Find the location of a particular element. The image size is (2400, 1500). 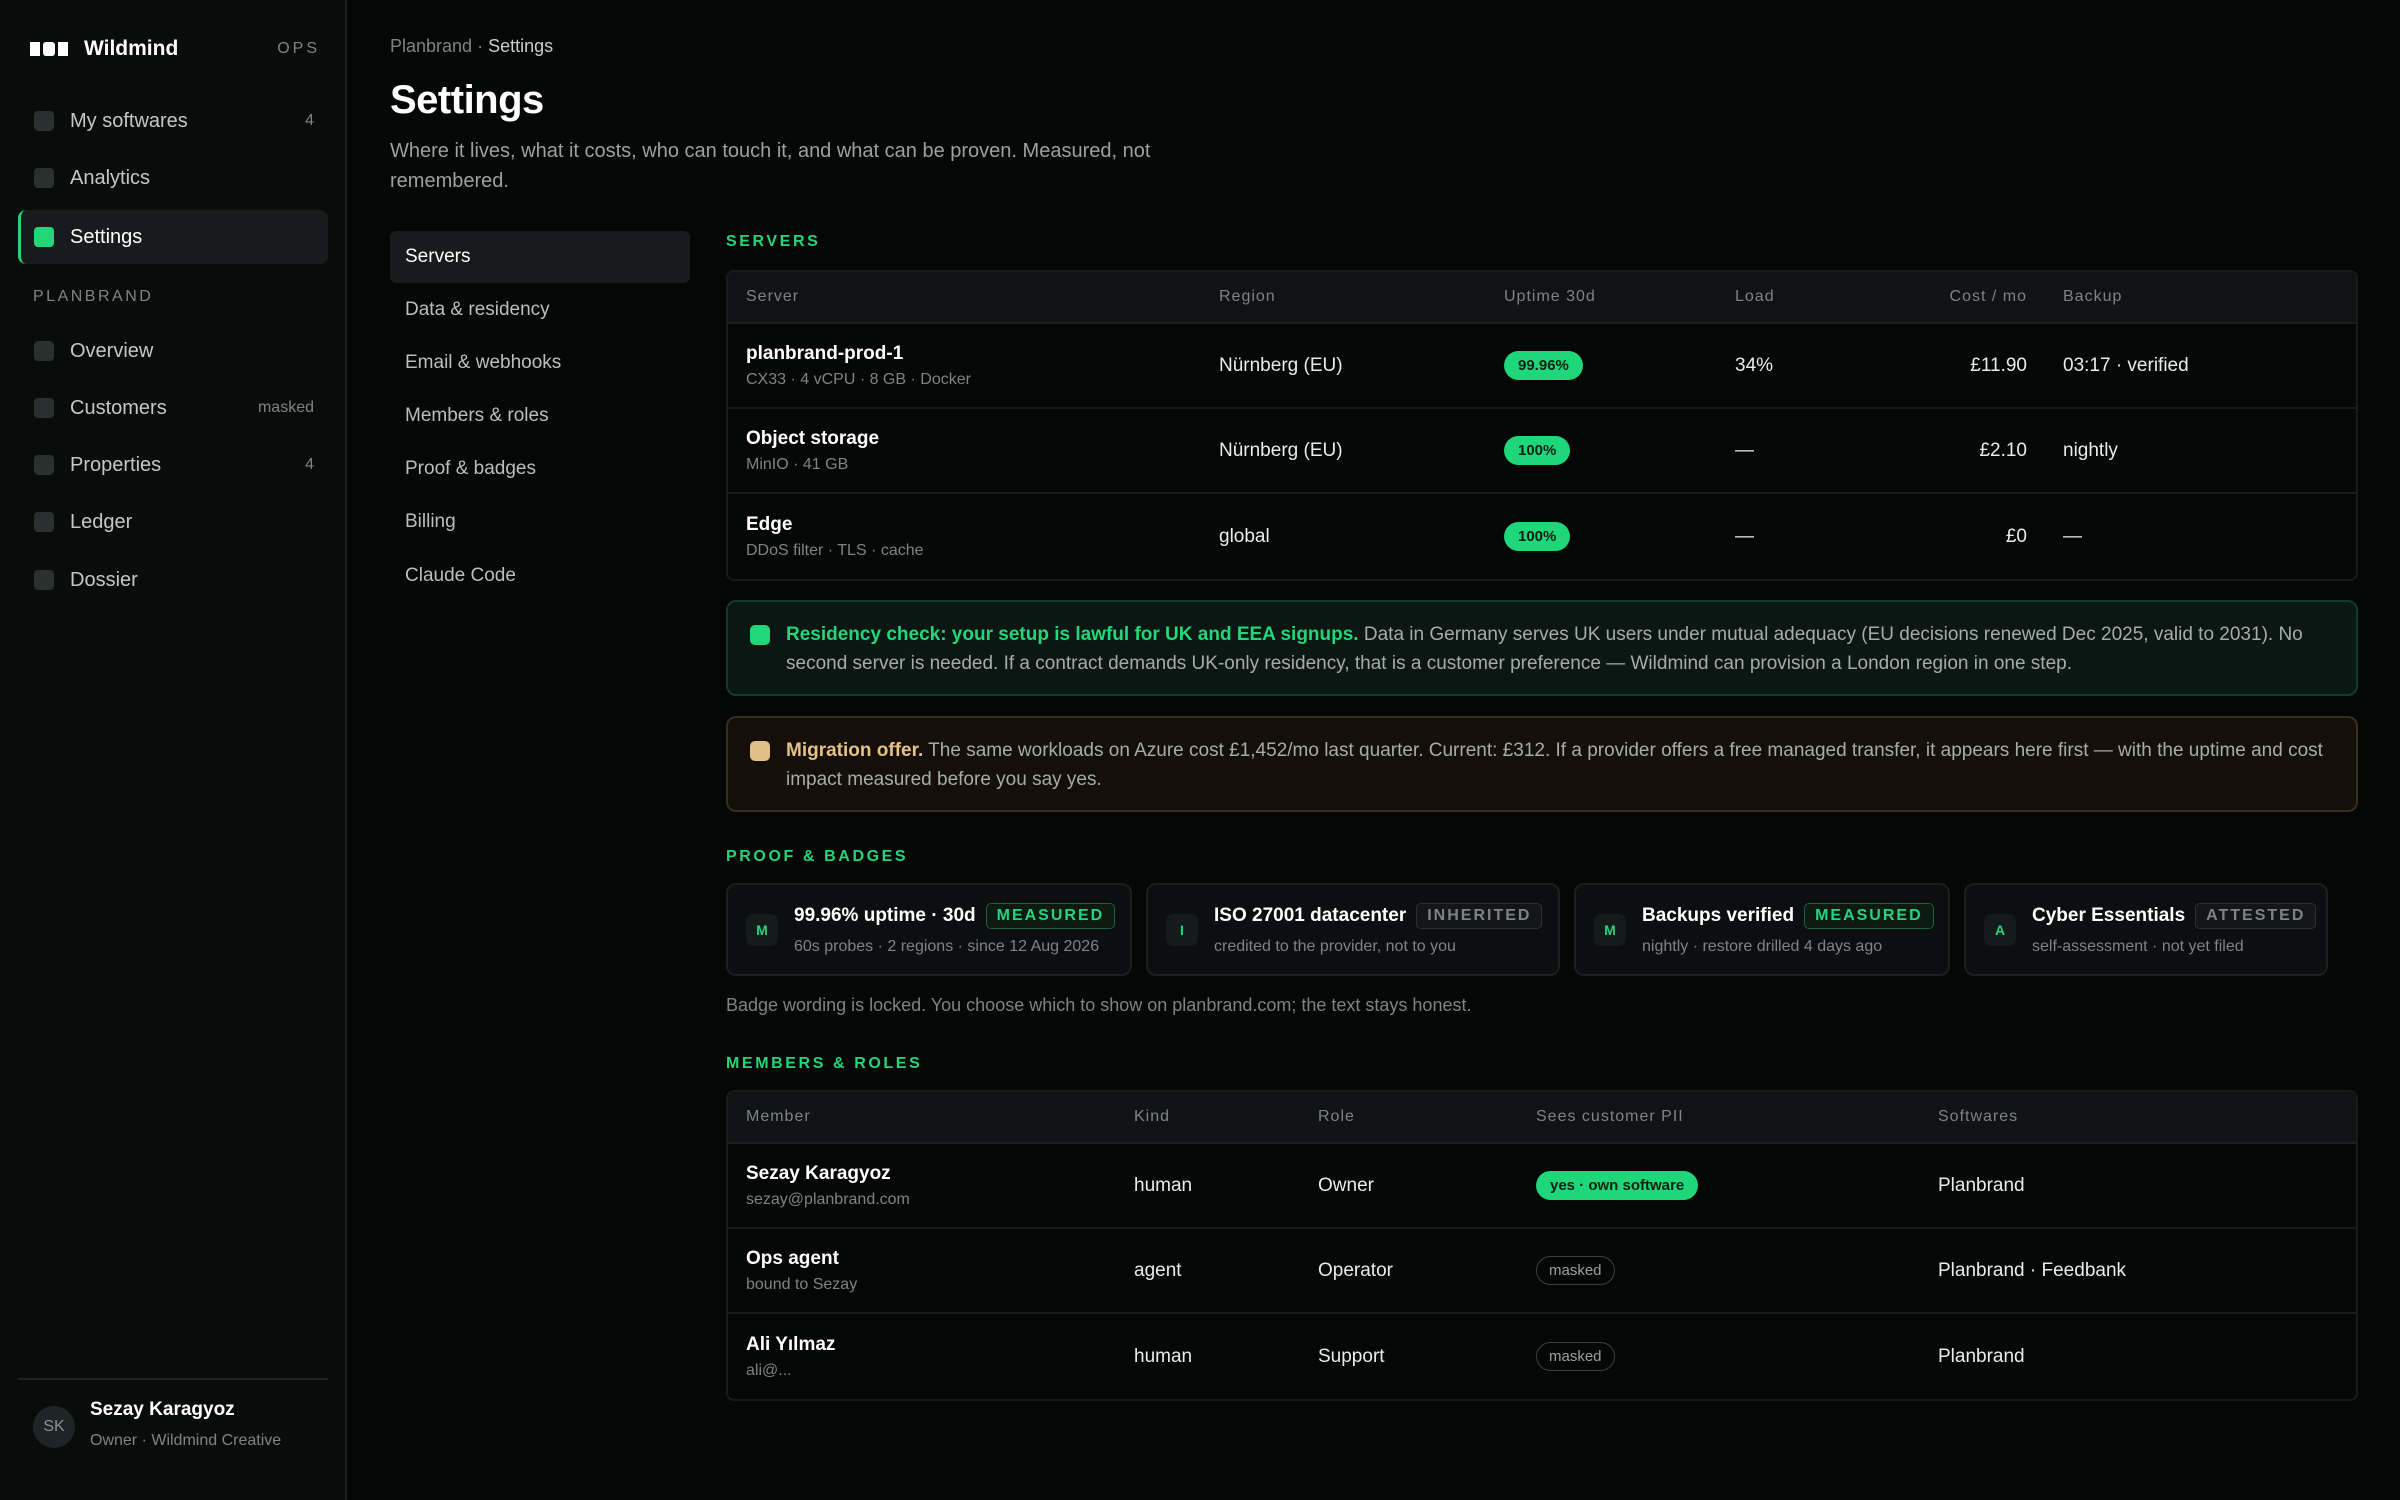

server-cell: Edge DDoS filter · TLS · cache is located at coordinates (964, 537).